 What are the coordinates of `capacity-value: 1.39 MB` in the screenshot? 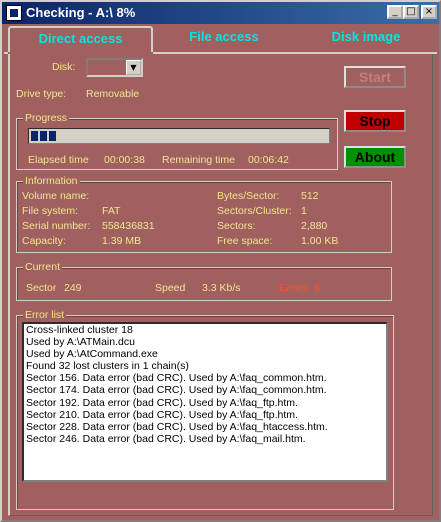 It's located at (122, 241).